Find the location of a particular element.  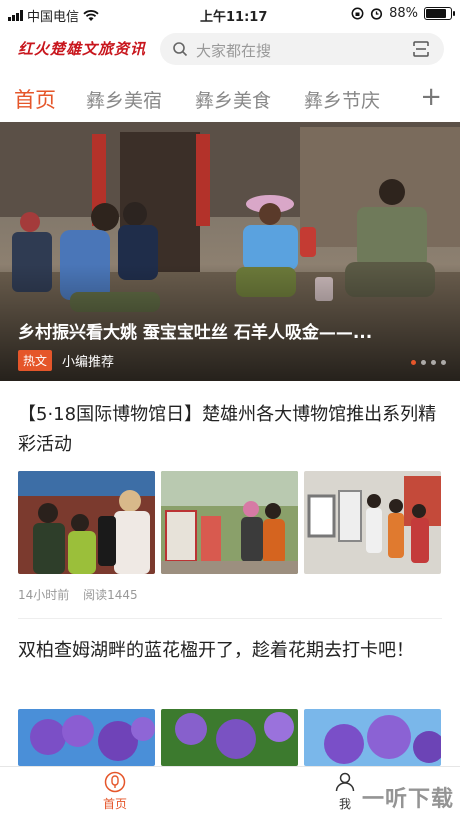

user-icon is located at coordinates (345, 782).